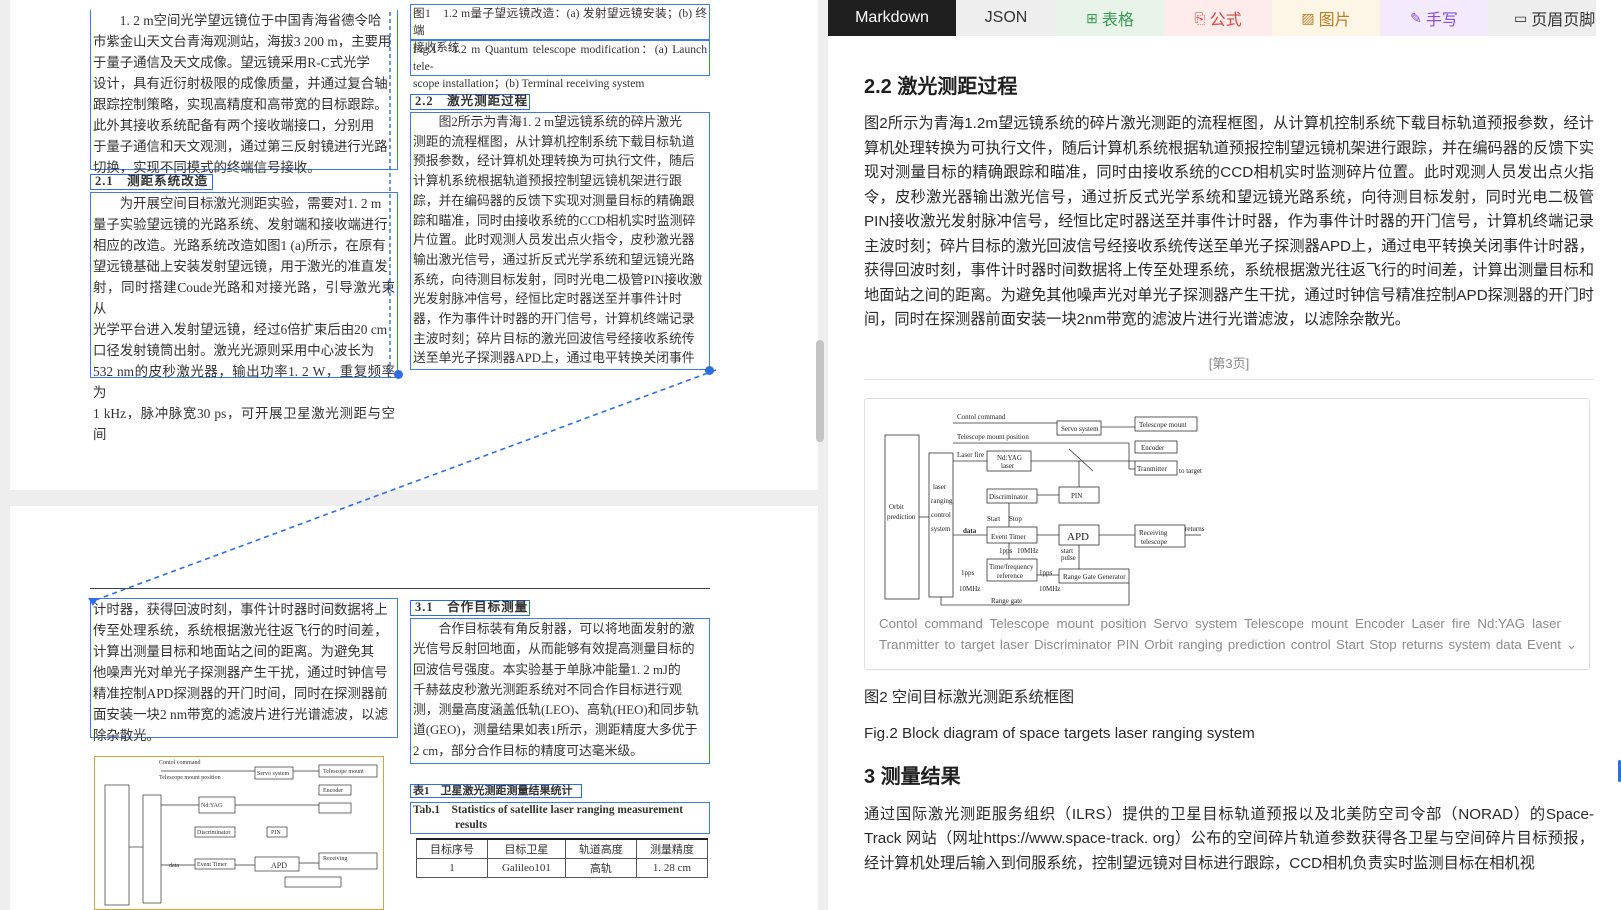 Image resolution: width=1621 pixels, height=910 pixels. Describe the element at coordinates (240, 104) in the screenshot. I see `line: 跟踪控制策略，实现高精度和高带宽的目标跟踪。` at that location.